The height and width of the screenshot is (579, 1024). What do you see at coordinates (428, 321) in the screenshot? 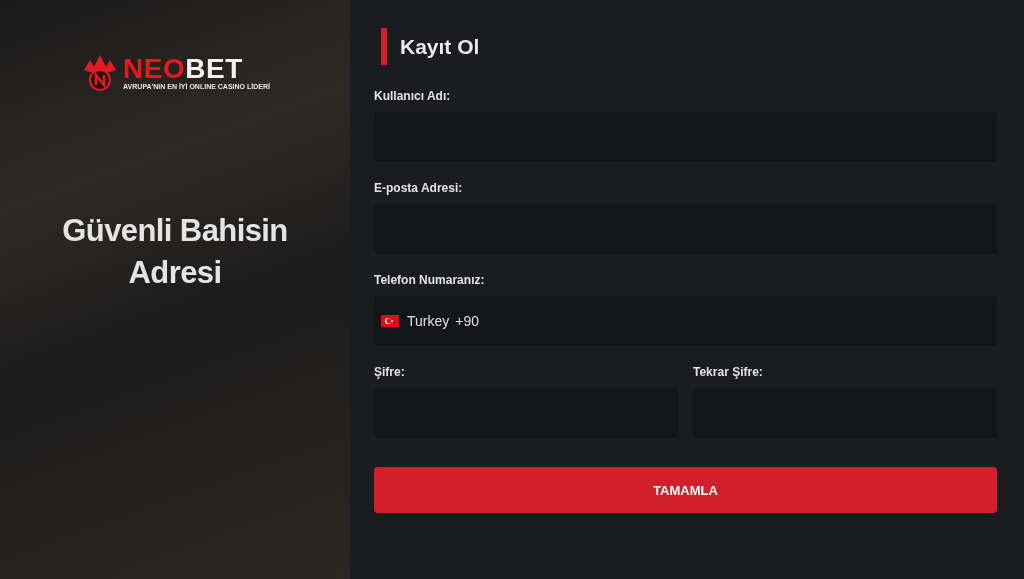
I see `country-name: Turkey` at bounding box center [428, 321].